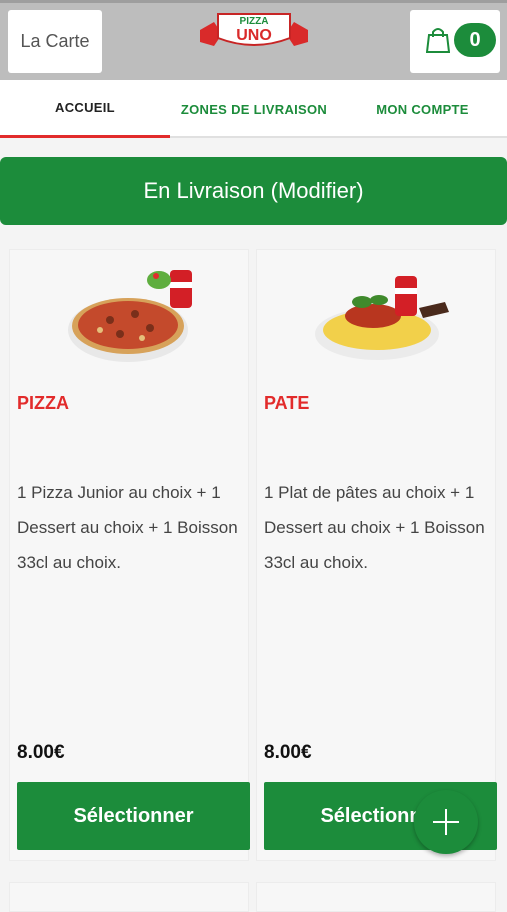 Image resolution: width=507 pixels, height=912 pixels. What do you see at coordinates (422, 109) in the screenshot?
I see `tab-mon-compte: MON COMPTE` at bounding box center [422, 109].